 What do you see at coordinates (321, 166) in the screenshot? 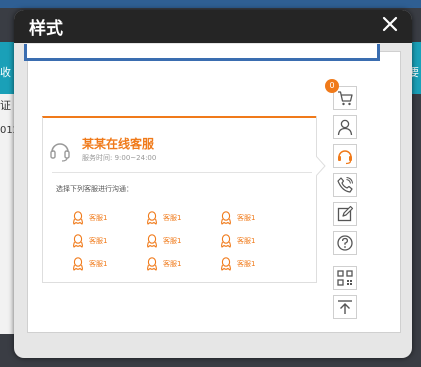
I see `chat-panel-pointer` at bounding box center [321, 166].